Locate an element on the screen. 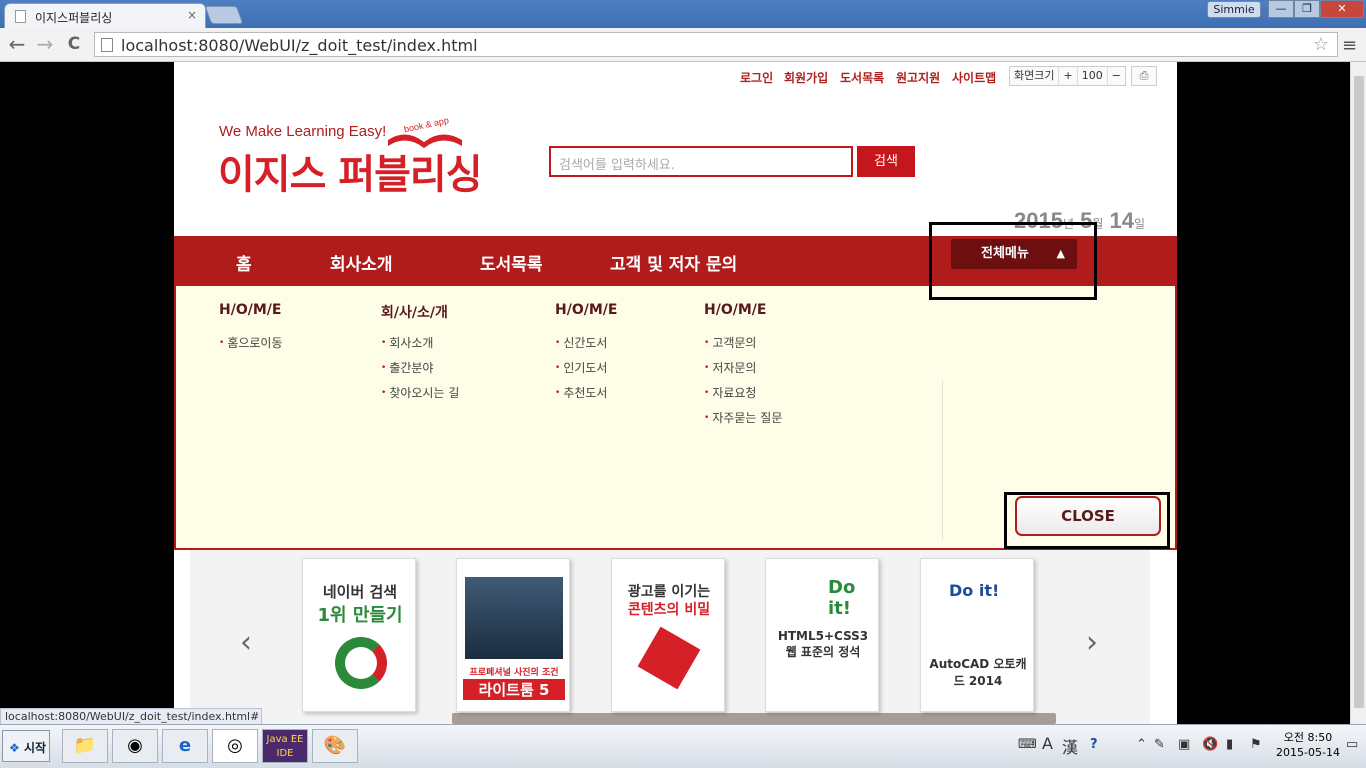  chrome-menu-icon: ≡ is located at coordinates (1349, 45).